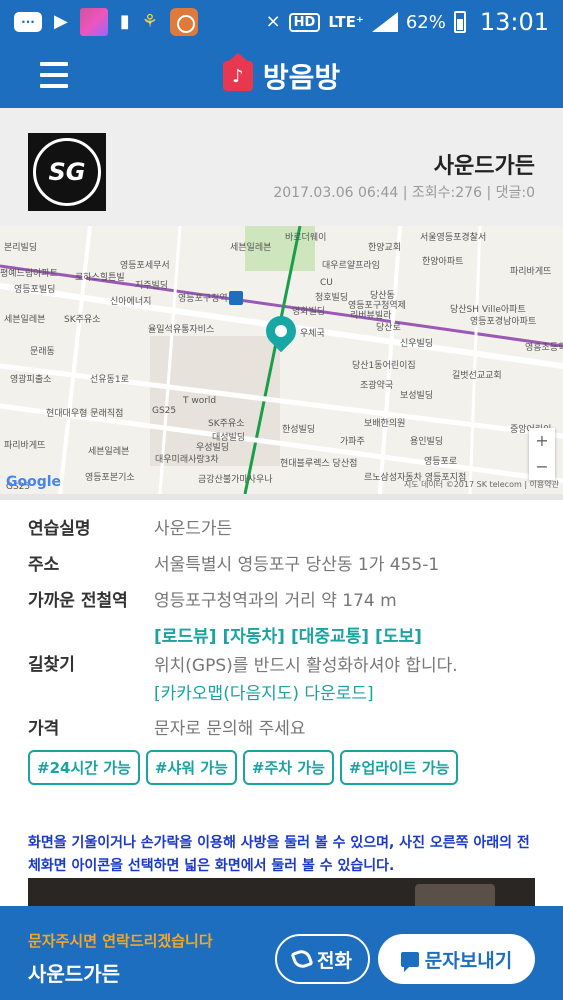 This screenshot has width=563, height=1000. I want to click on info-label: 주소, so click(44, 565).